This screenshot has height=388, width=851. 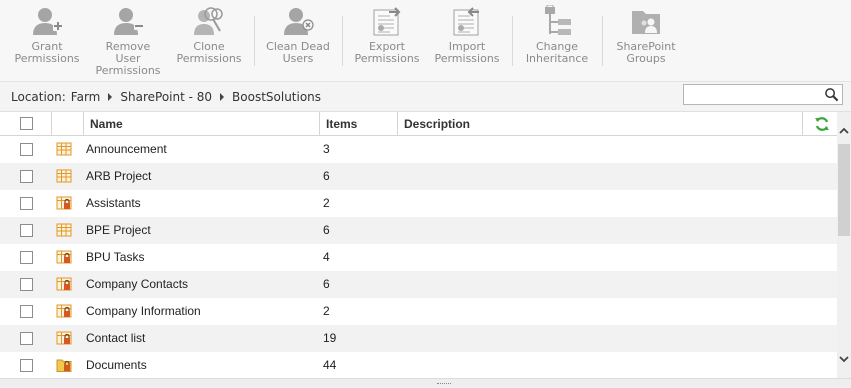 I want to click on search-input, so click(x=753, y=94).